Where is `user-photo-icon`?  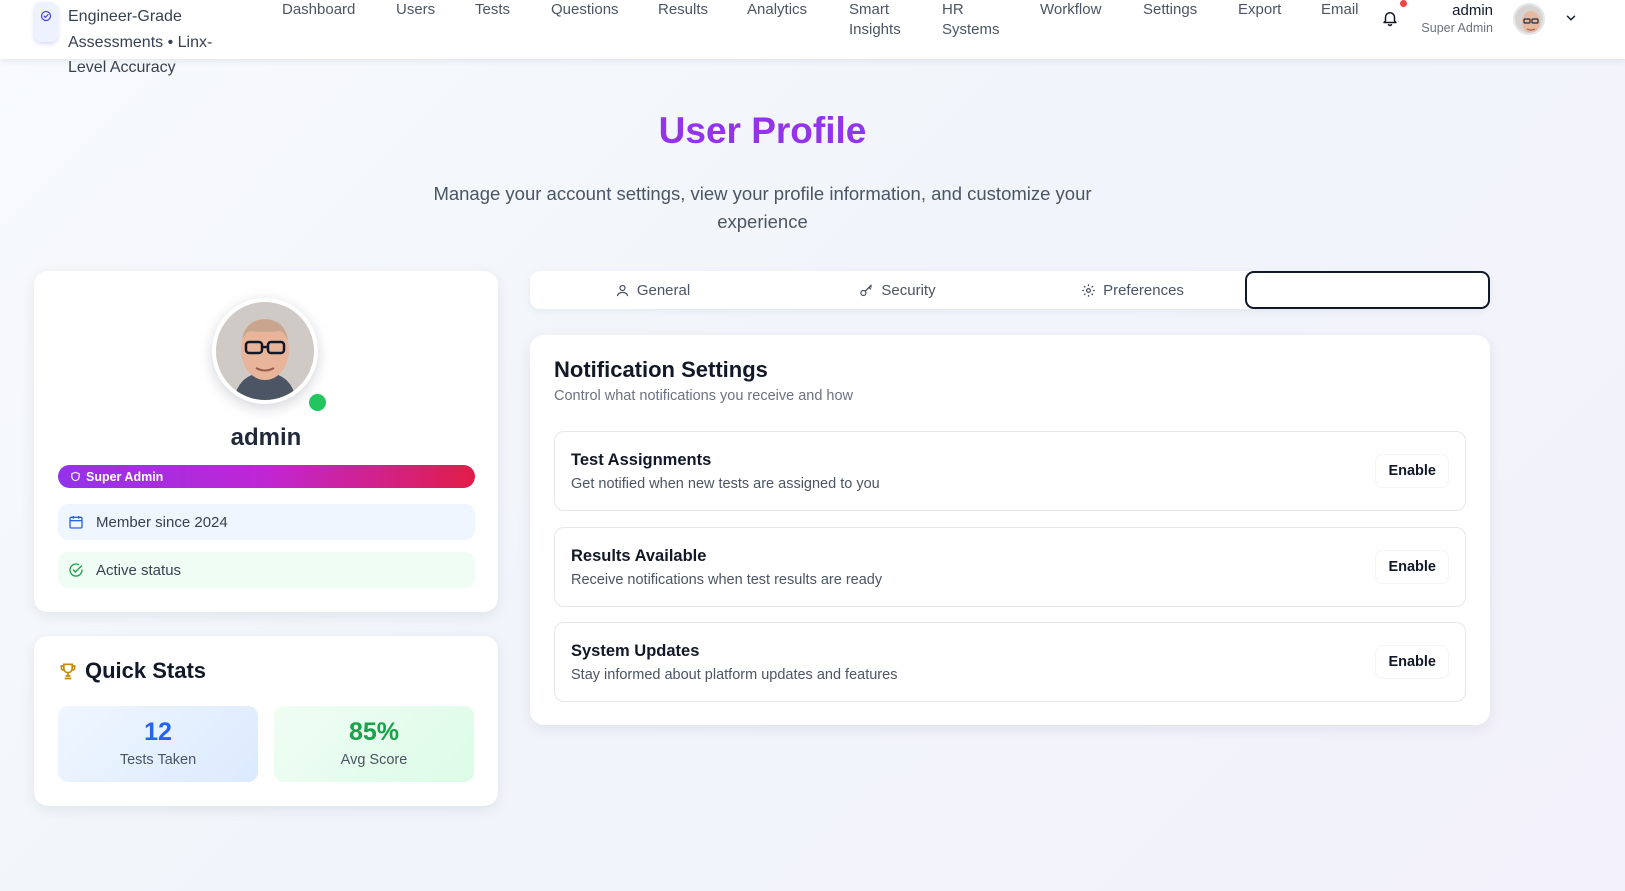
user-photo-icon is located at coordinates (265, 351).